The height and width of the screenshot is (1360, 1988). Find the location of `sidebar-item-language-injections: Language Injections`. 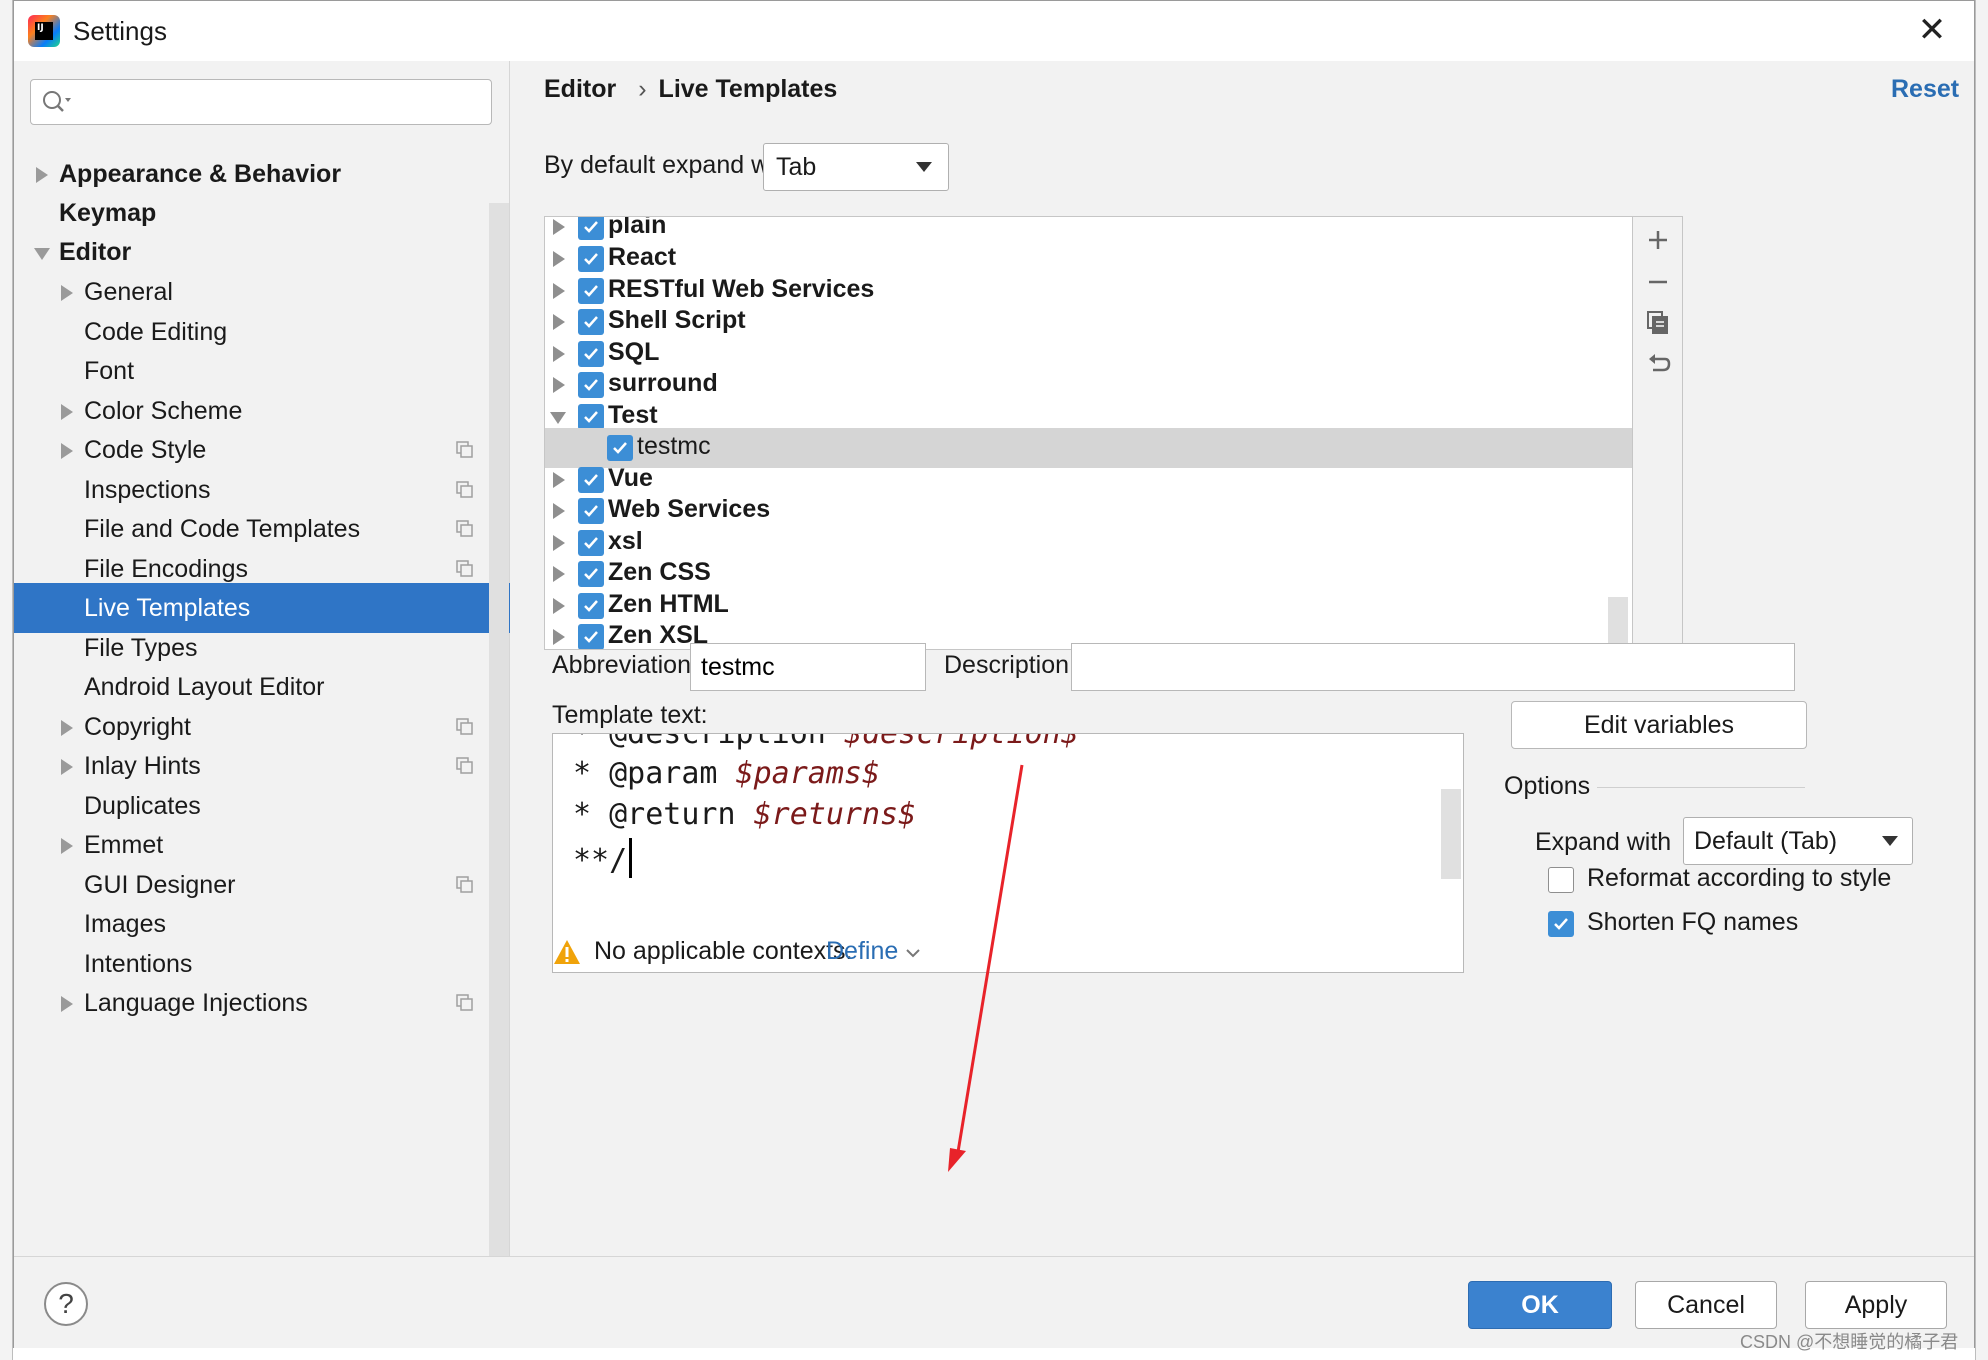

sidebar-item-language-injections: Language Injections is located at coordinates (262, 1003).